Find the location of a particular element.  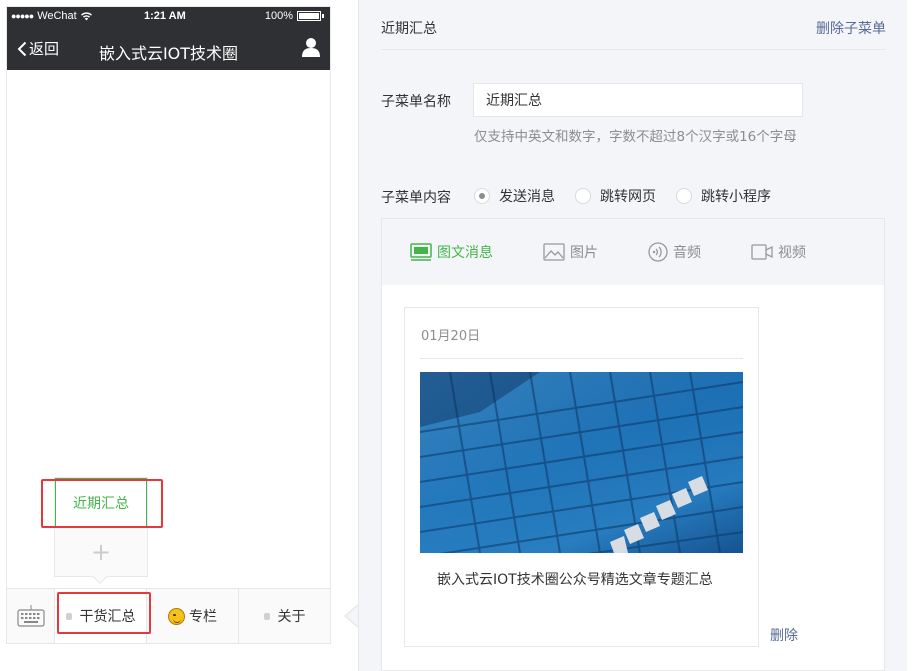

user-icon is located at coordinates (311, 49).